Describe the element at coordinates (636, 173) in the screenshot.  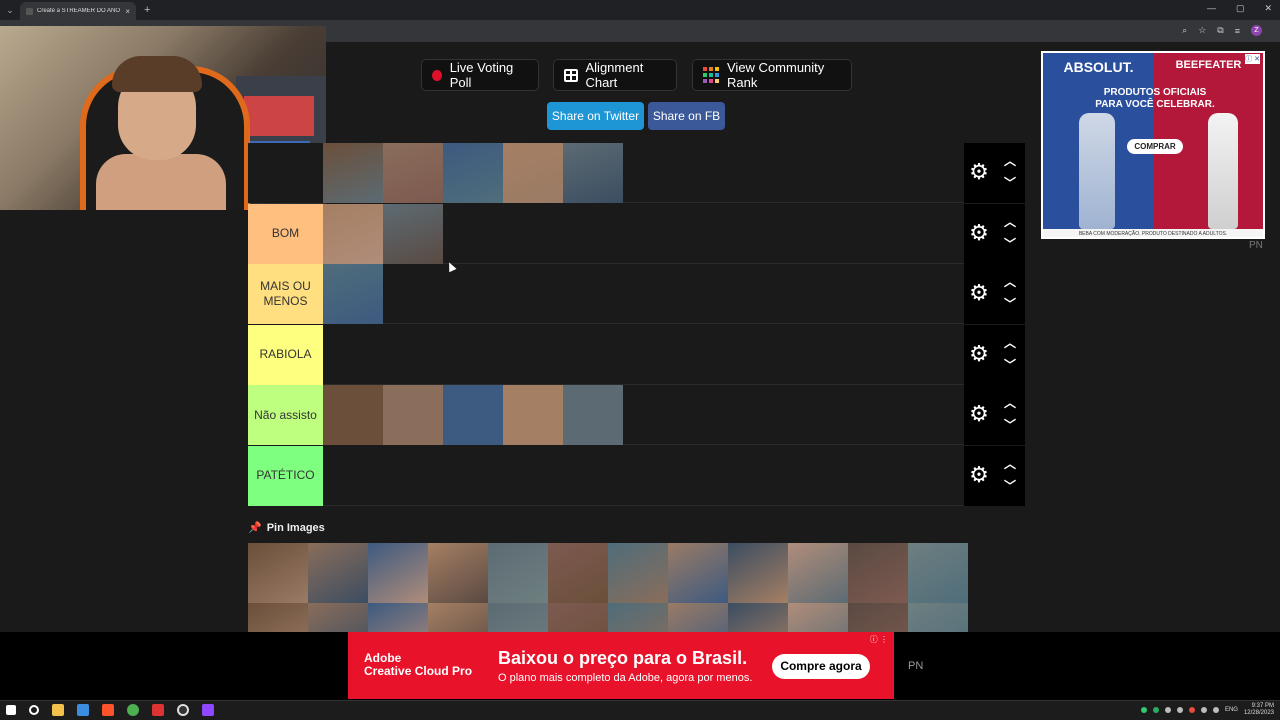
I see `tier-row: ⚙ ︿ ﹀` at that location.